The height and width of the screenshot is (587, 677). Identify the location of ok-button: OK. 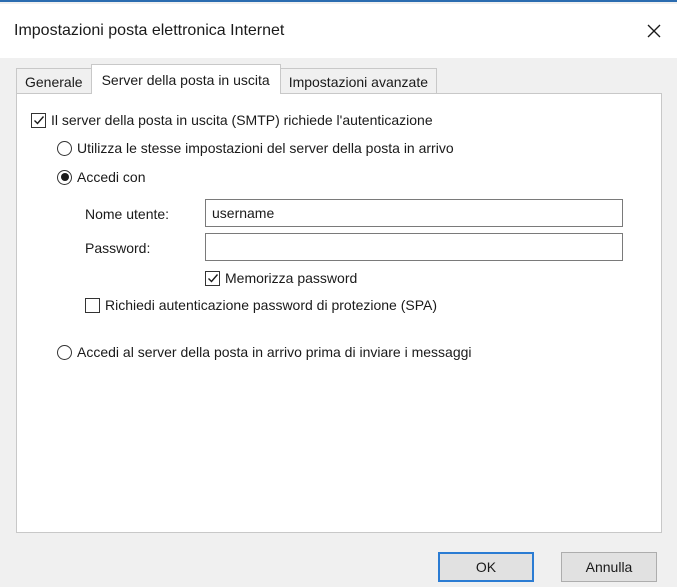
(486, 567).